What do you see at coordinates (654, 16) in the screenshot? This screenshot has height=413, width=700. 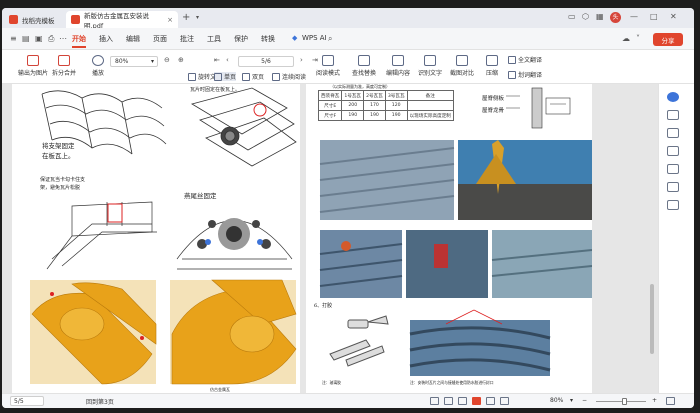 I see `maximize-icon: □` at bounding box center [654, 16].